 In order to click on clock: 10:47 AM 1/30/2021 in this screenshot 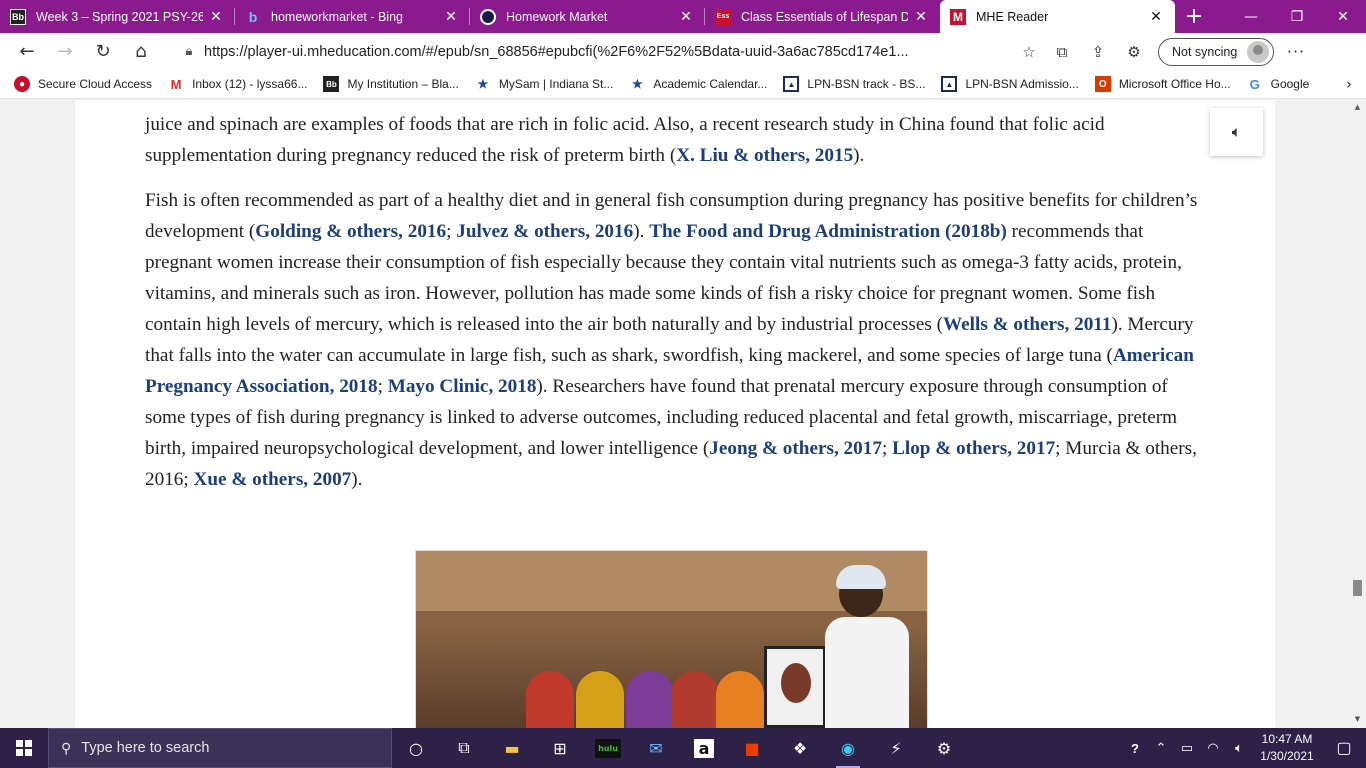, I will do `click(1287, 748)`.